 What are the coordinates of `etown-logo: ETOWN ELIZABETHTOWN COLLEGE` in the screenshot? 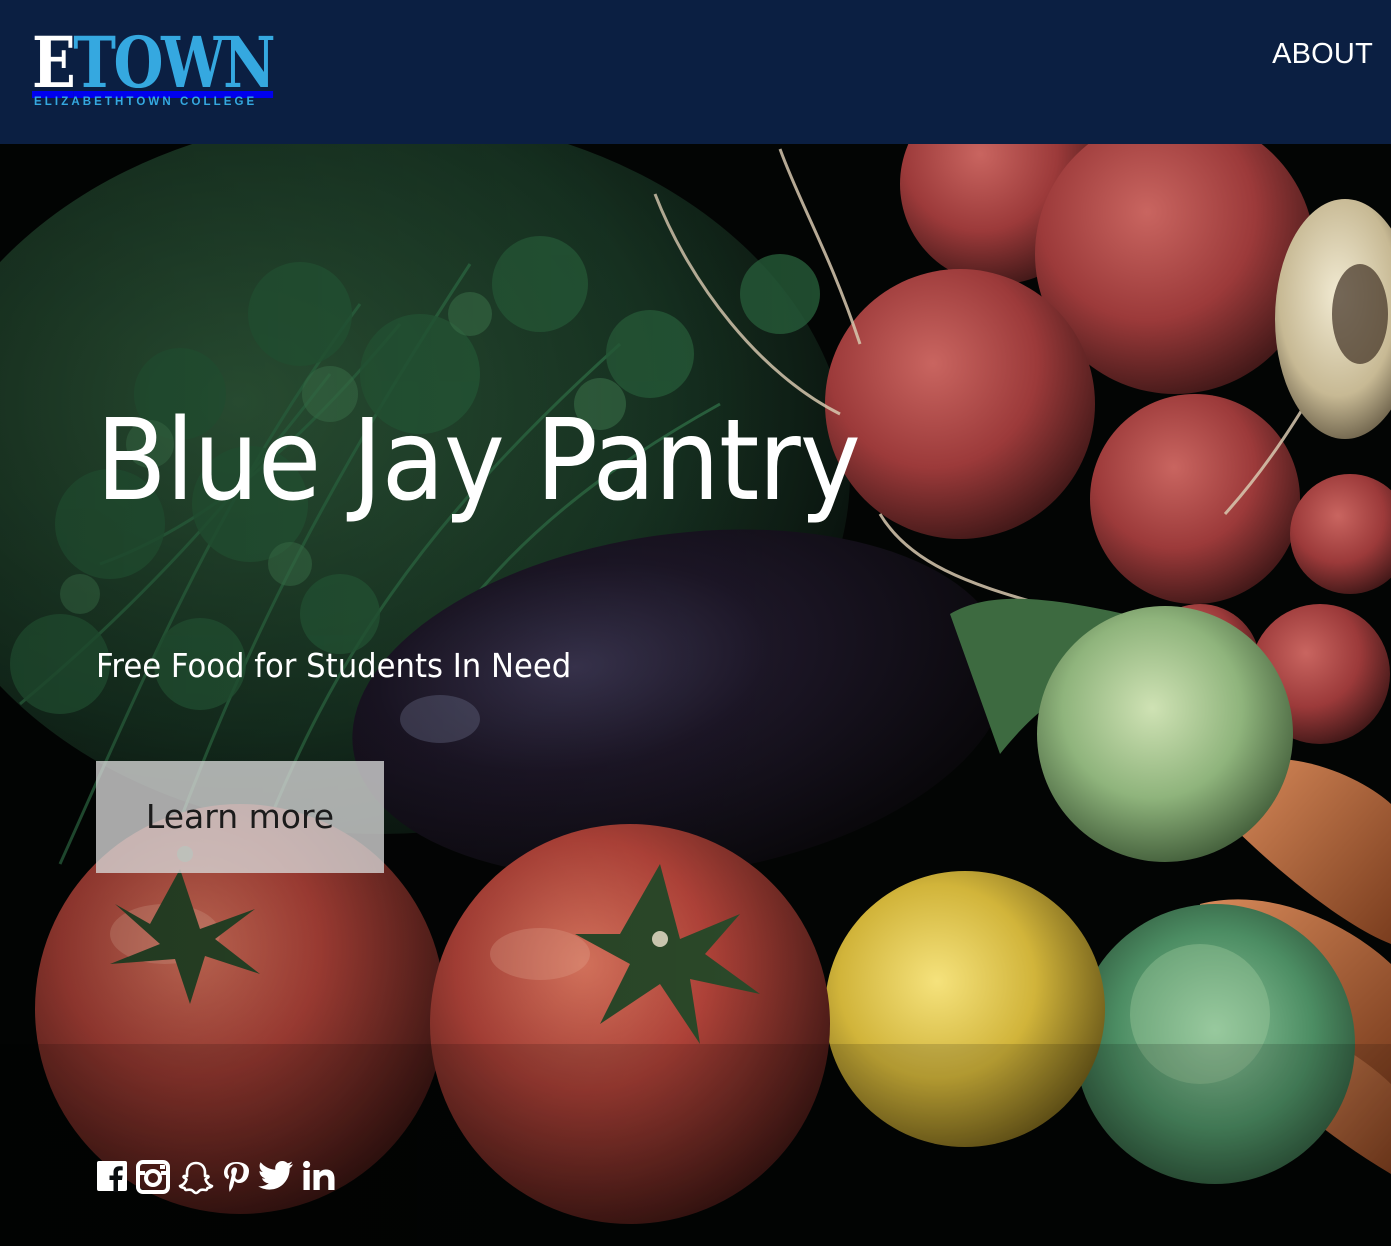 It's located at (154, 73).